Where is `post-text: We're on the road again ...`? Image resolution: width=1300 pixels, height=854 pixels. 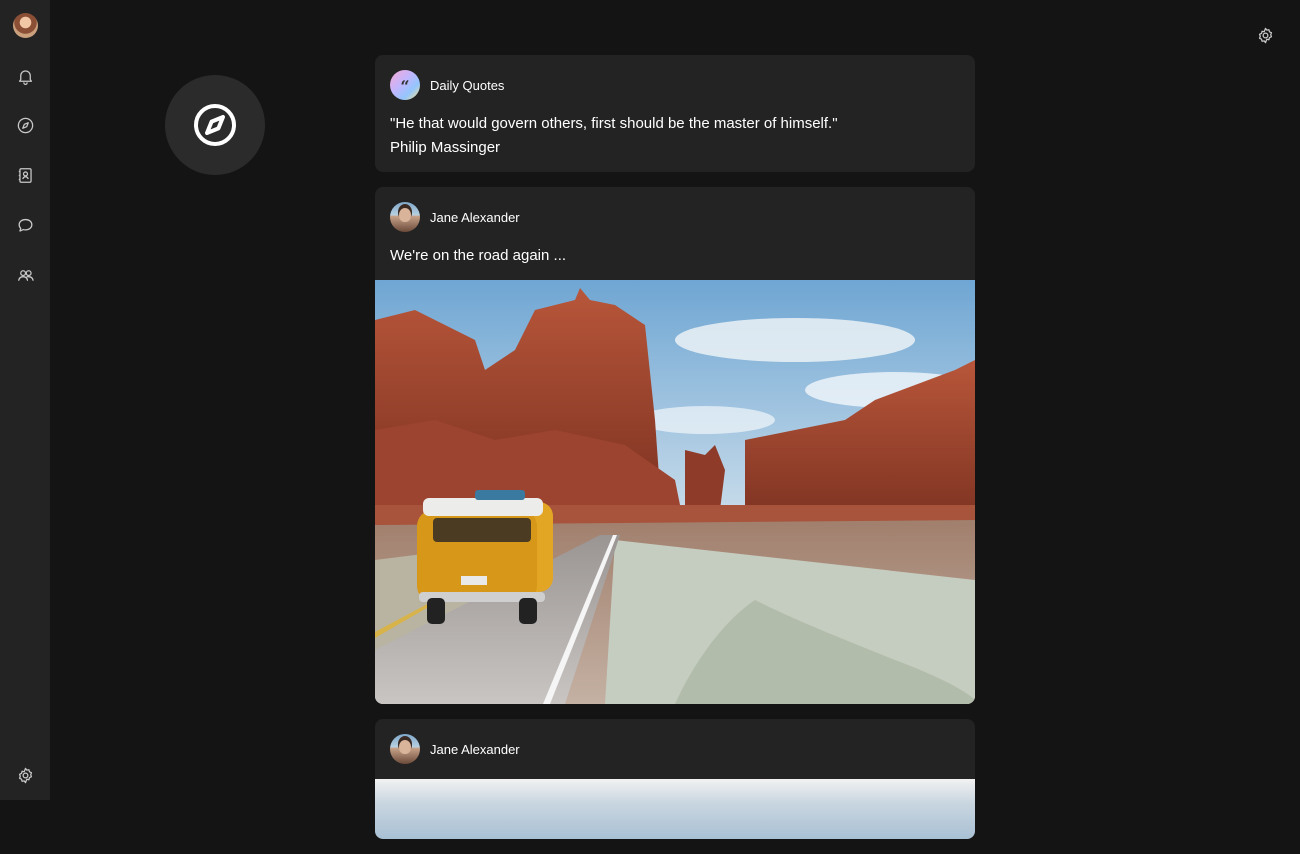
post-text: We're on the road again ... is located at coordinates (478, 255).